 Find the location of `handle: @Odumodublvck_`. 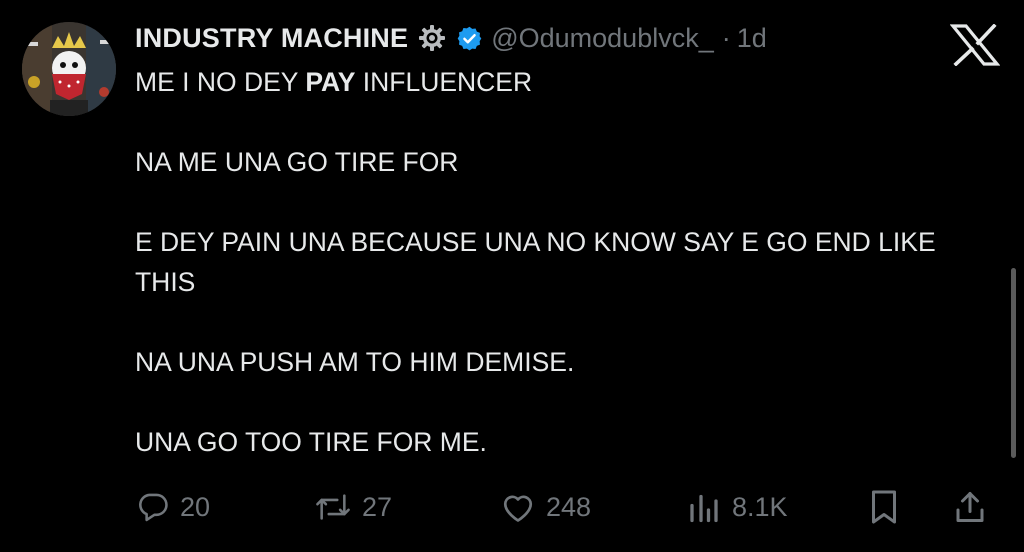

handle: @Odumodublvck_ is located at coordinates (602, 38).